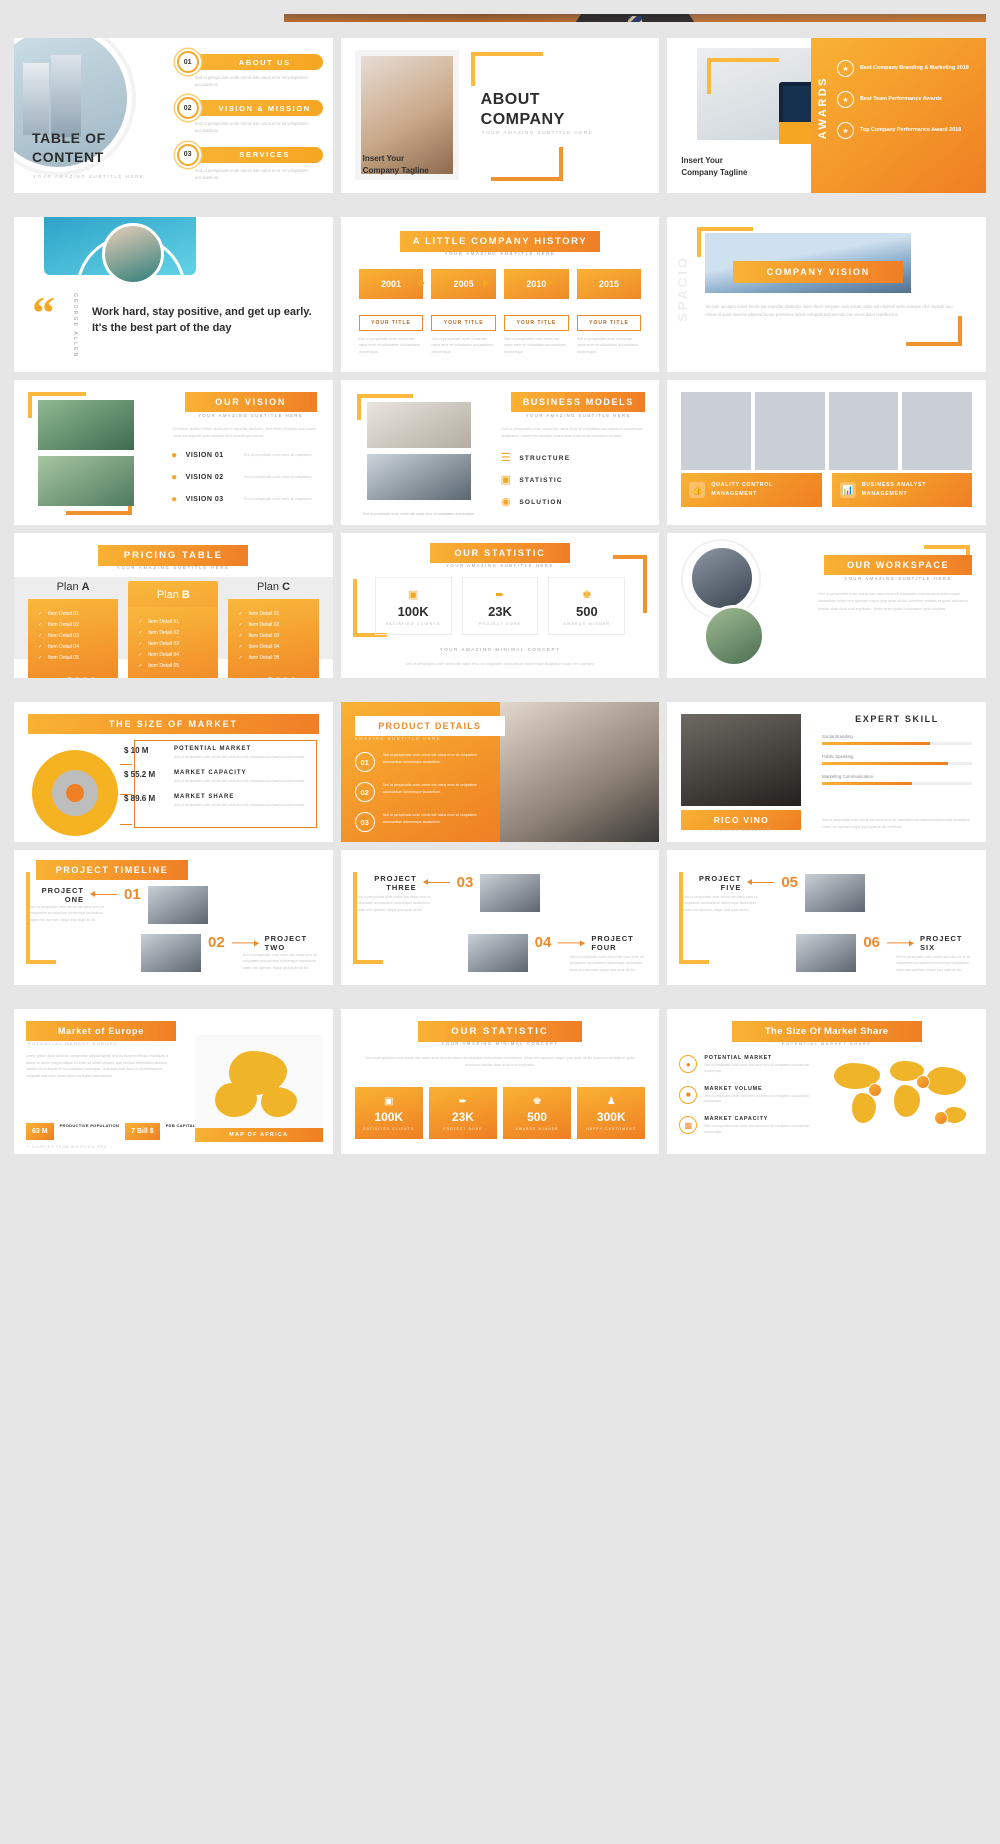 This screenshot has height=1844, width=1000. Describe the element at coordinates (413, 611) in the screenshot. I see `stat-value: 100K` at that location.